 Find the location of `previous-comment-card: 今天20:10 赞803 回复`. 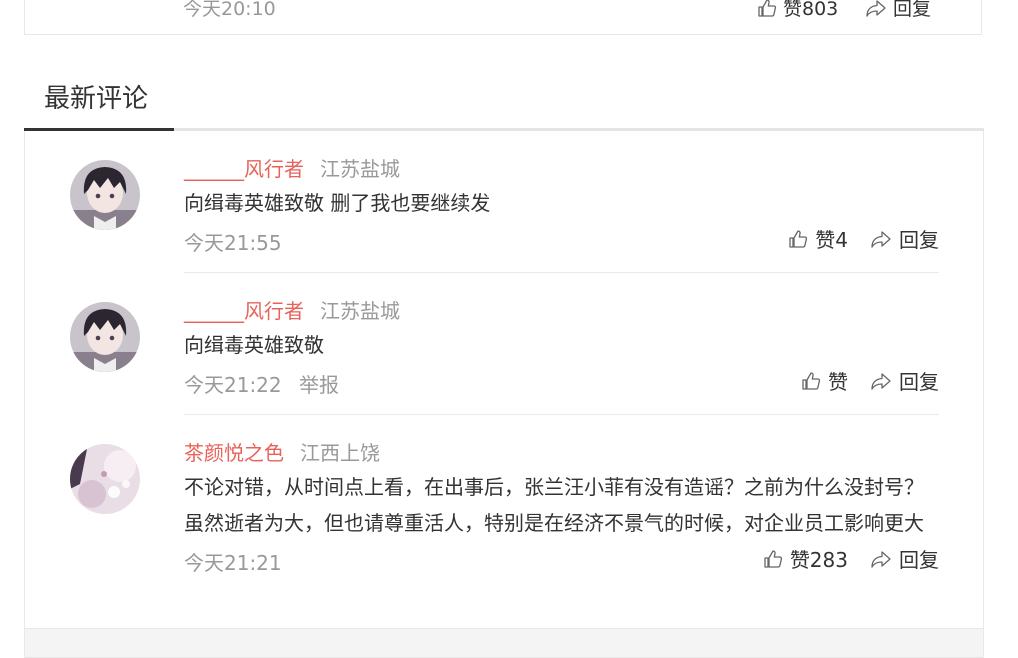

previous-comment-card: 今天20:10 赞803 回复 is located at coordinates (503, 17).